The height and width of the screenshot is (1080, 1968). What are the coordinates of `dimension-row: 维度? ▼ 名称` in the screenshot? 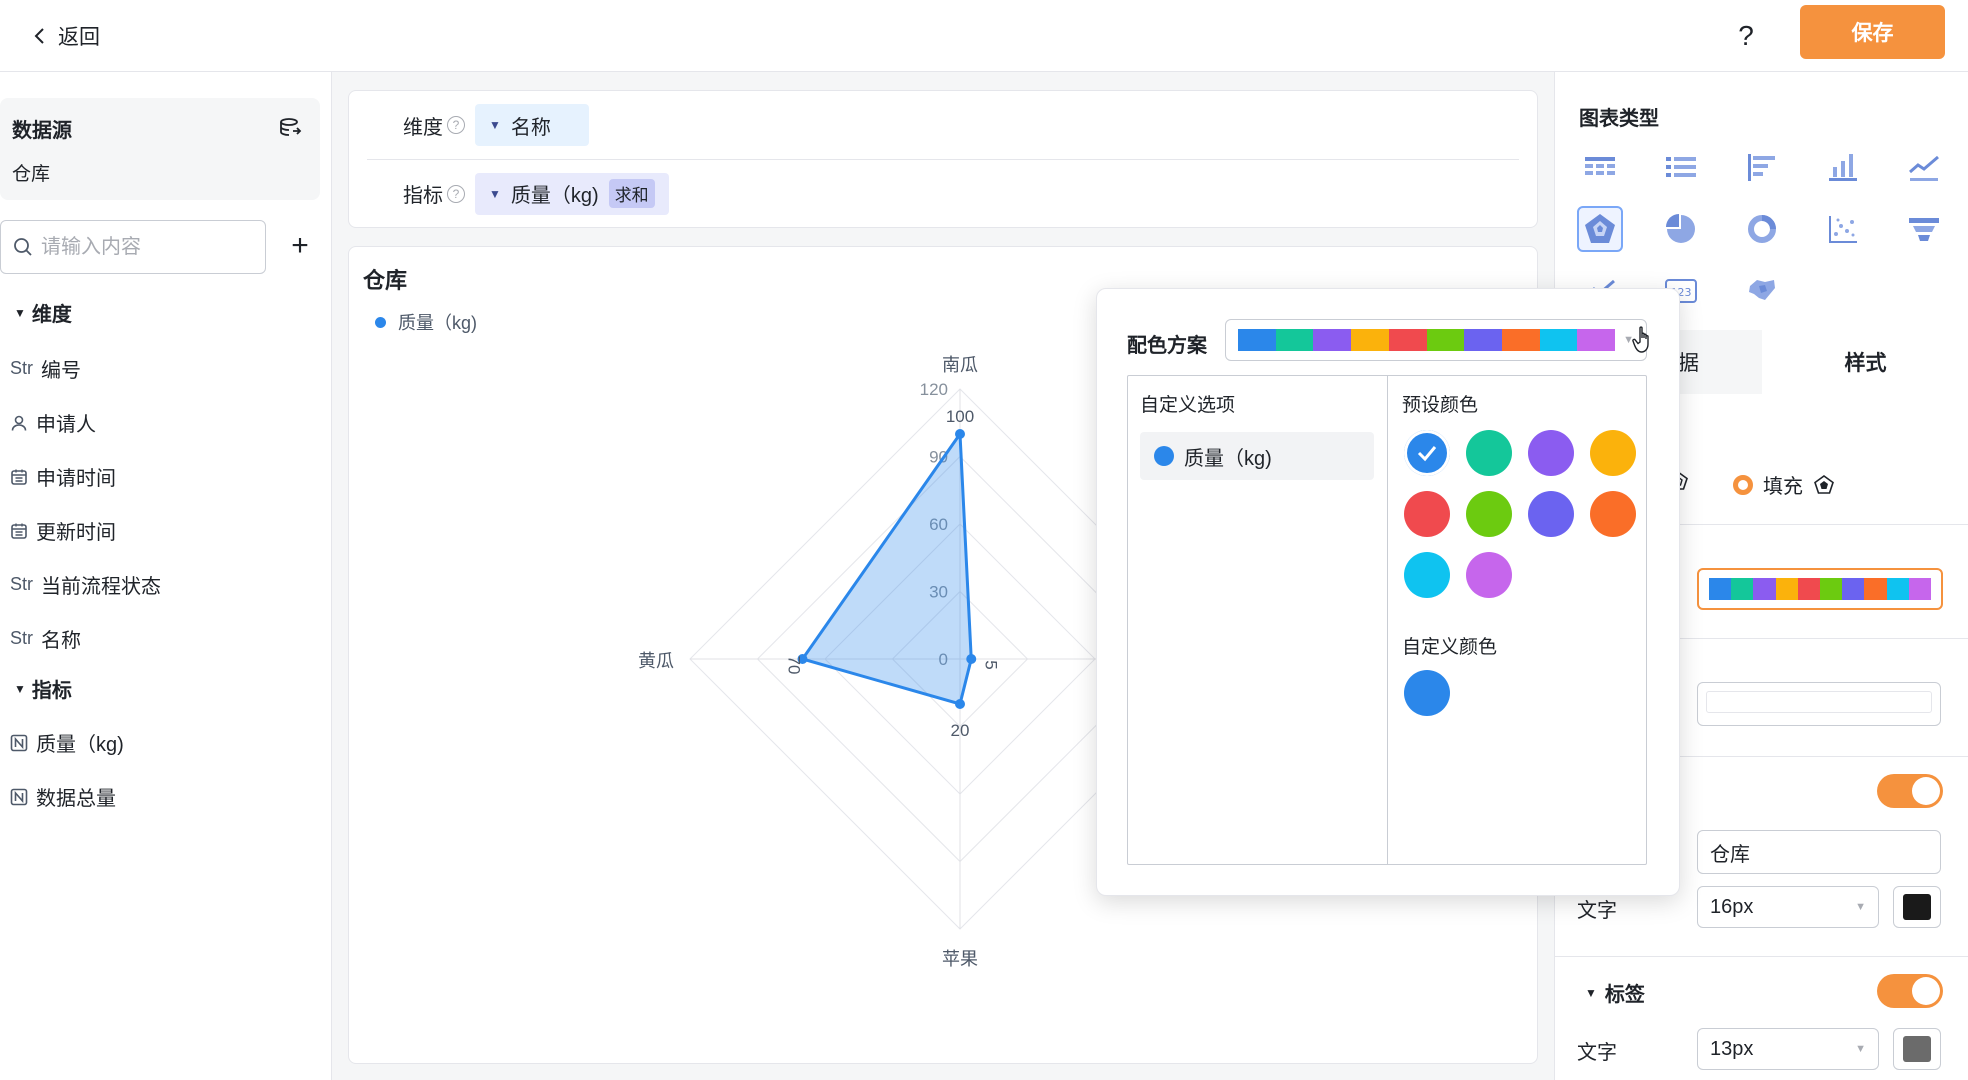 It's located at (943, 125).